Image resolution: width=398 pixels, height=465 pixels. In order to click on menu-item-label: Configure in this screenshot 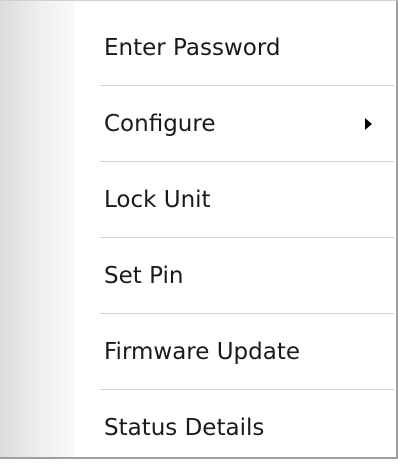, I will do `click(160, 124)`.